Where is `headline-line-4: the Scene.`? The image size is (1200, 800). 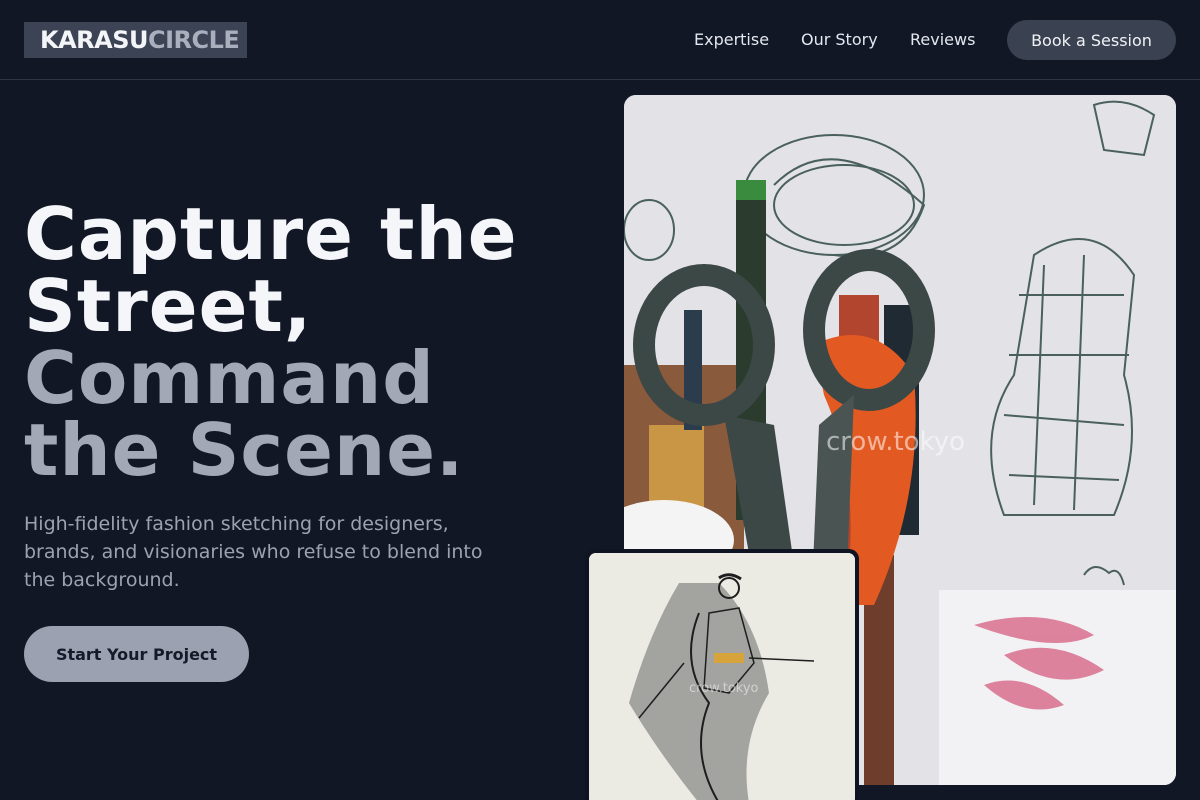 headline-line-4: the Scene. is located at coordinates (244, 450).